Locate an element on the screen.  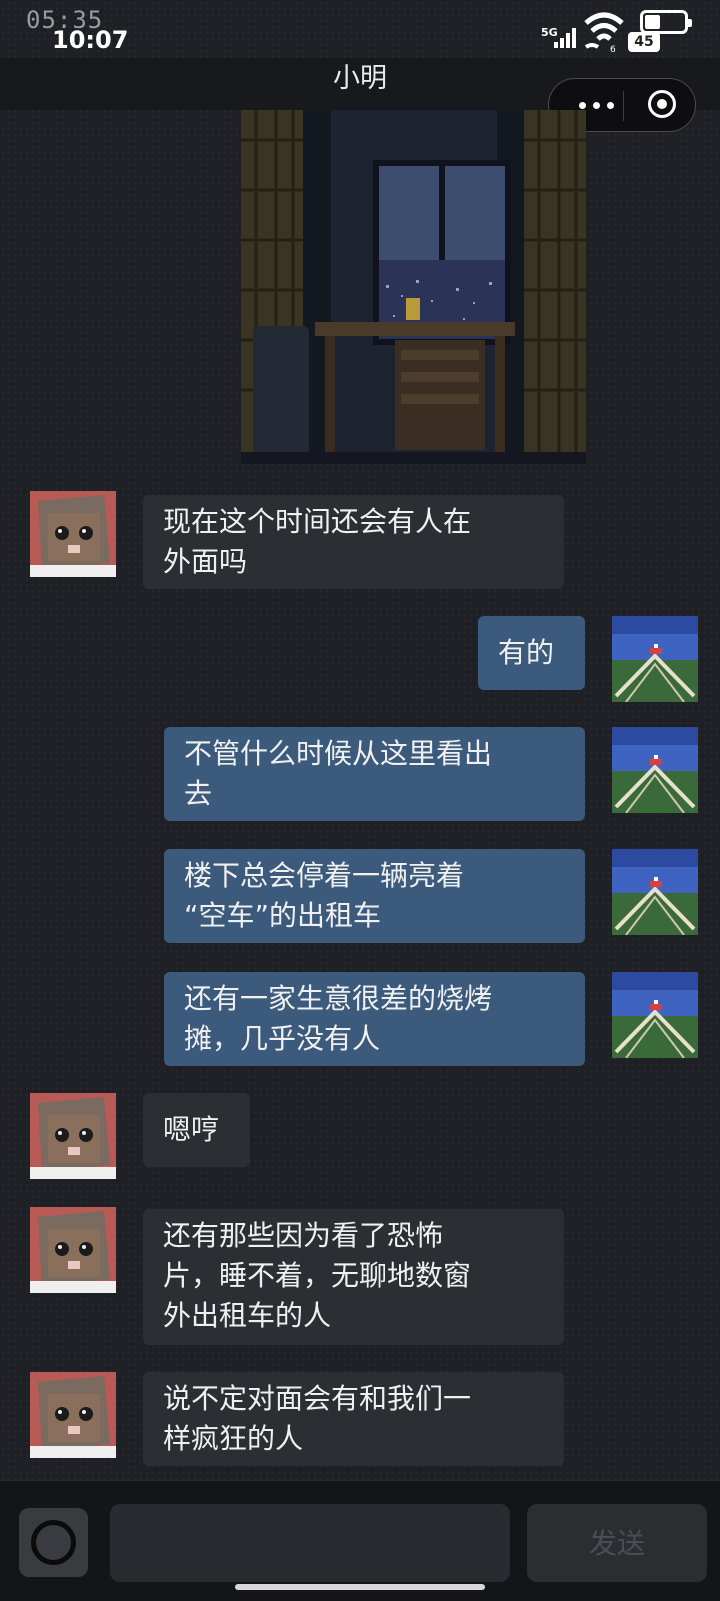
battery-fill is located at coordinates (652, 22).